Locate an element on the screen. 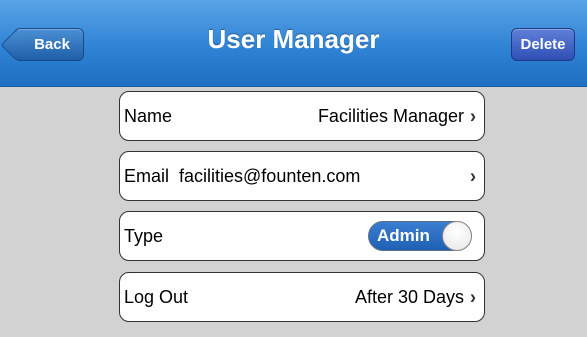  logout-row: Log Out After 30 Days › is located at coordinates (302, 297).